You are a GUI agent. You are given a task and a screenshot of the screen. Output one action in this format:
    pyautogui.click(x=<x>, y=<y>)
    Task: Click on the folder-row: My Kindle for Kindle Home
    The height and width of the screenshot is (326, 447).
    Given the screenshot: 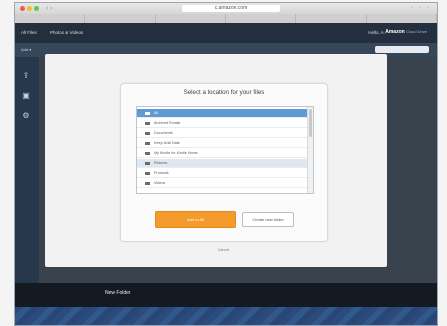 What is the action you would take?
    pyautogui.click(x=222, y=153)
    